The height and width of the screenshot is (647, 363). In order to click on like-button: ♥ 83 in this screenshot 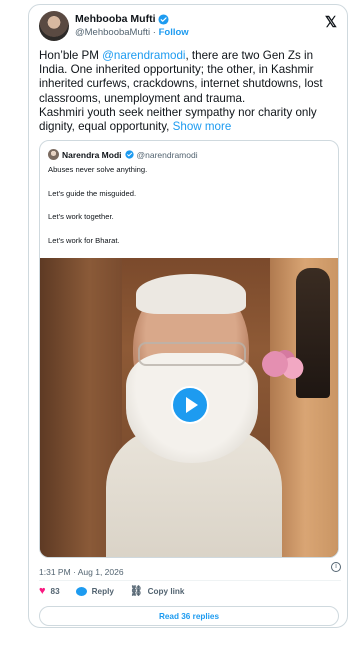, I will do `click(49, 591)`.